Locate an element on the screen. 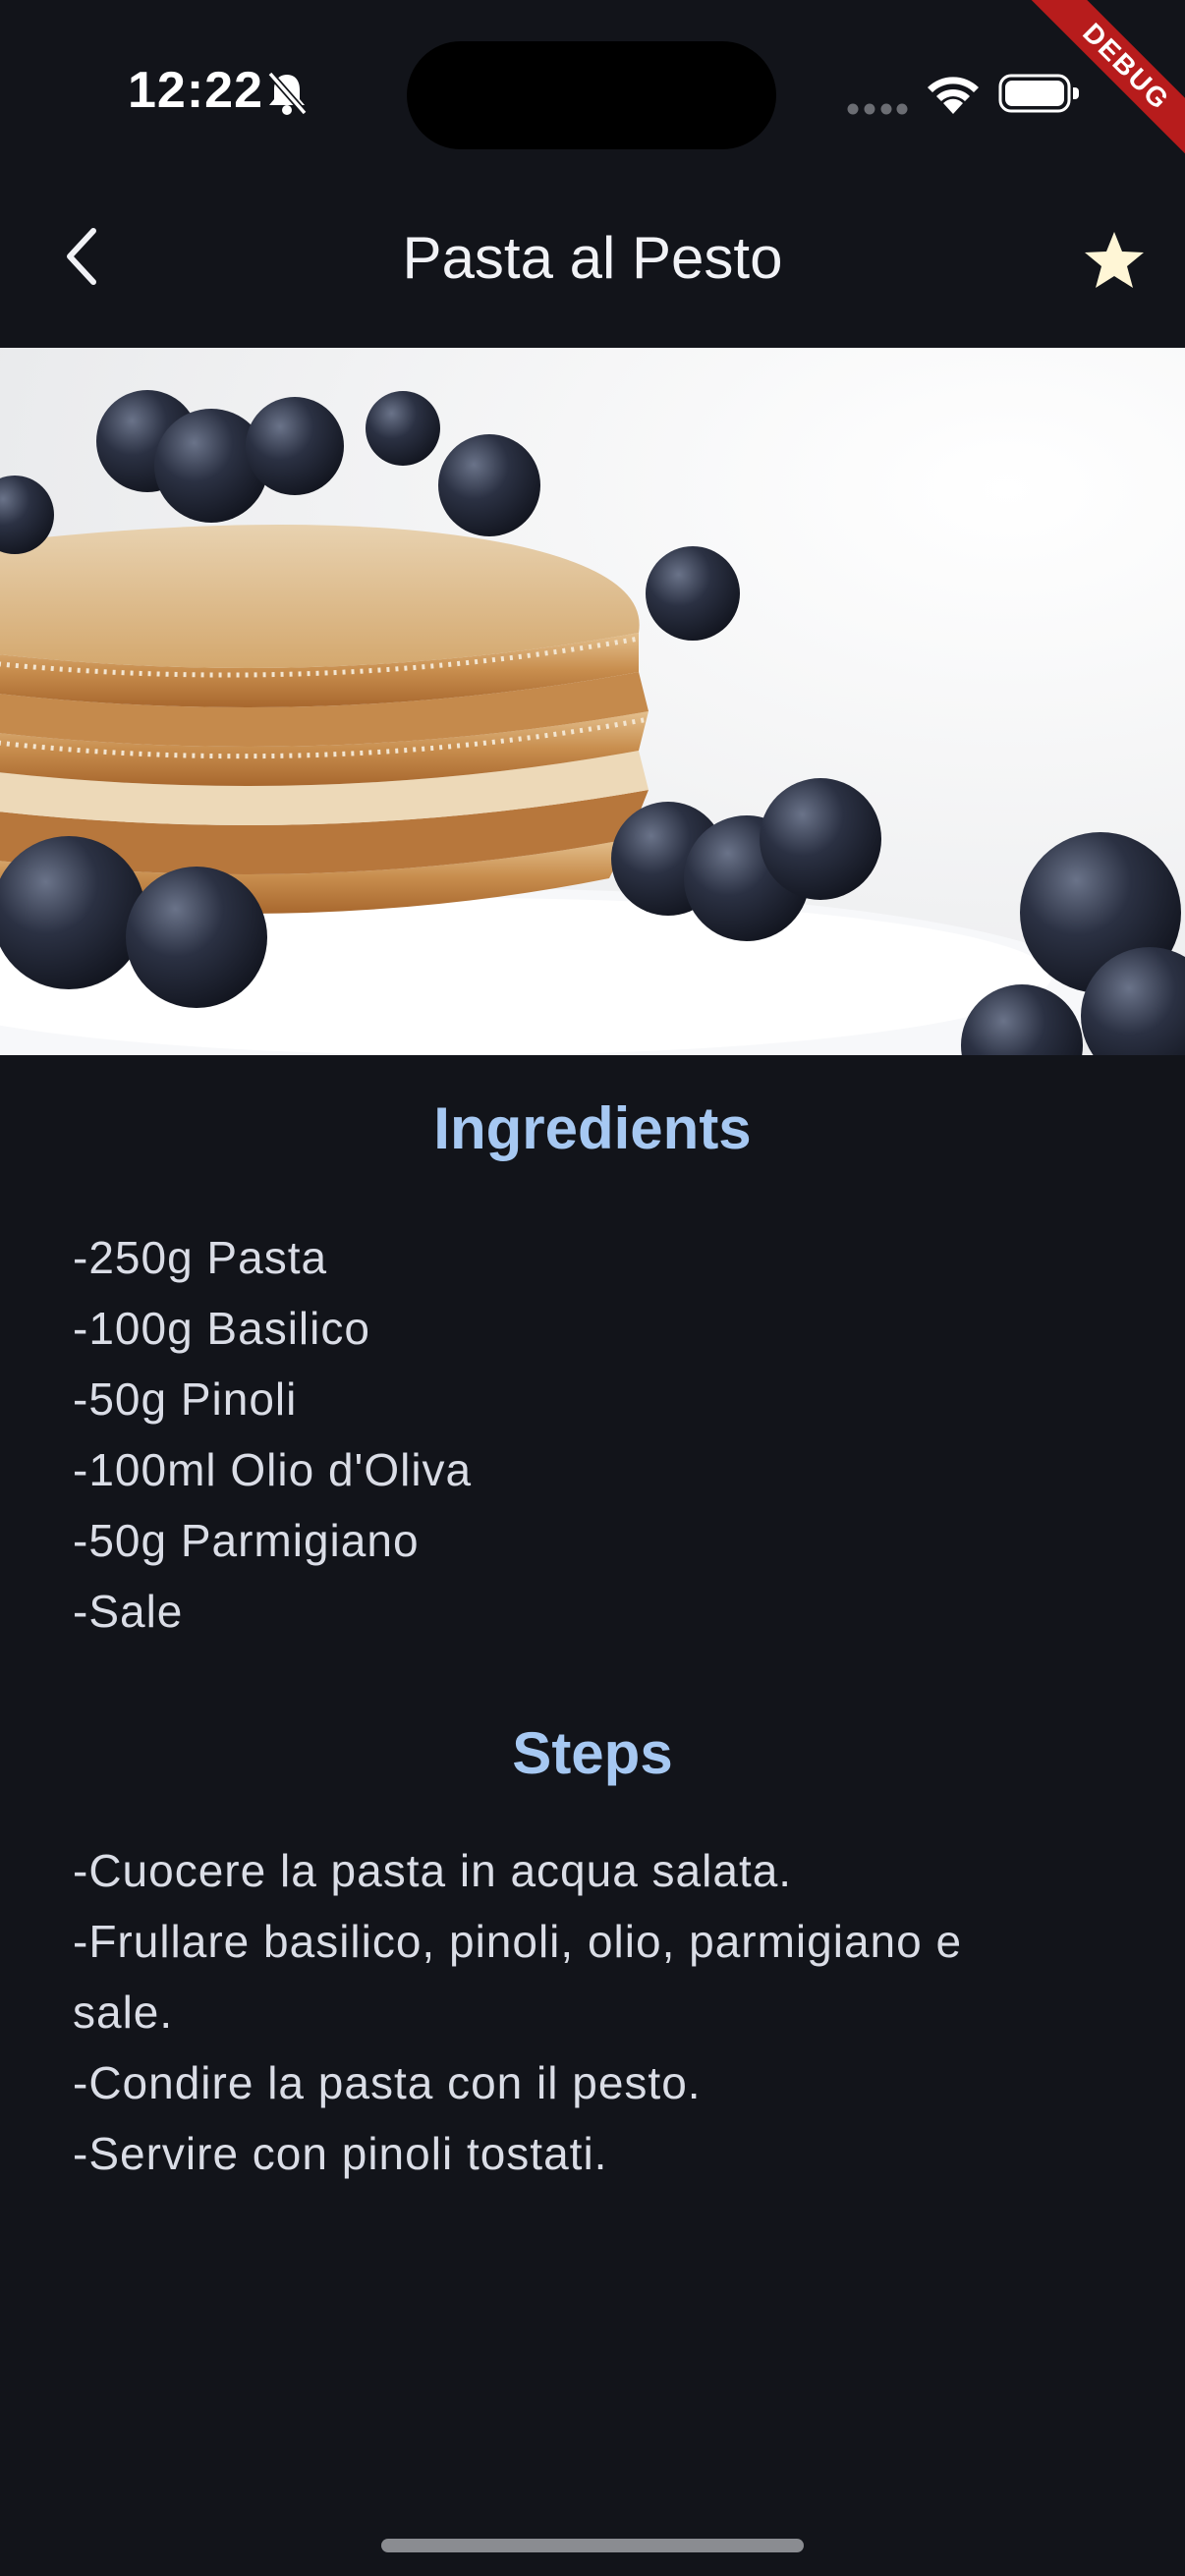 The image size is (1185, 2576). status-time: 12:22 is located at coordinates (196, 90).